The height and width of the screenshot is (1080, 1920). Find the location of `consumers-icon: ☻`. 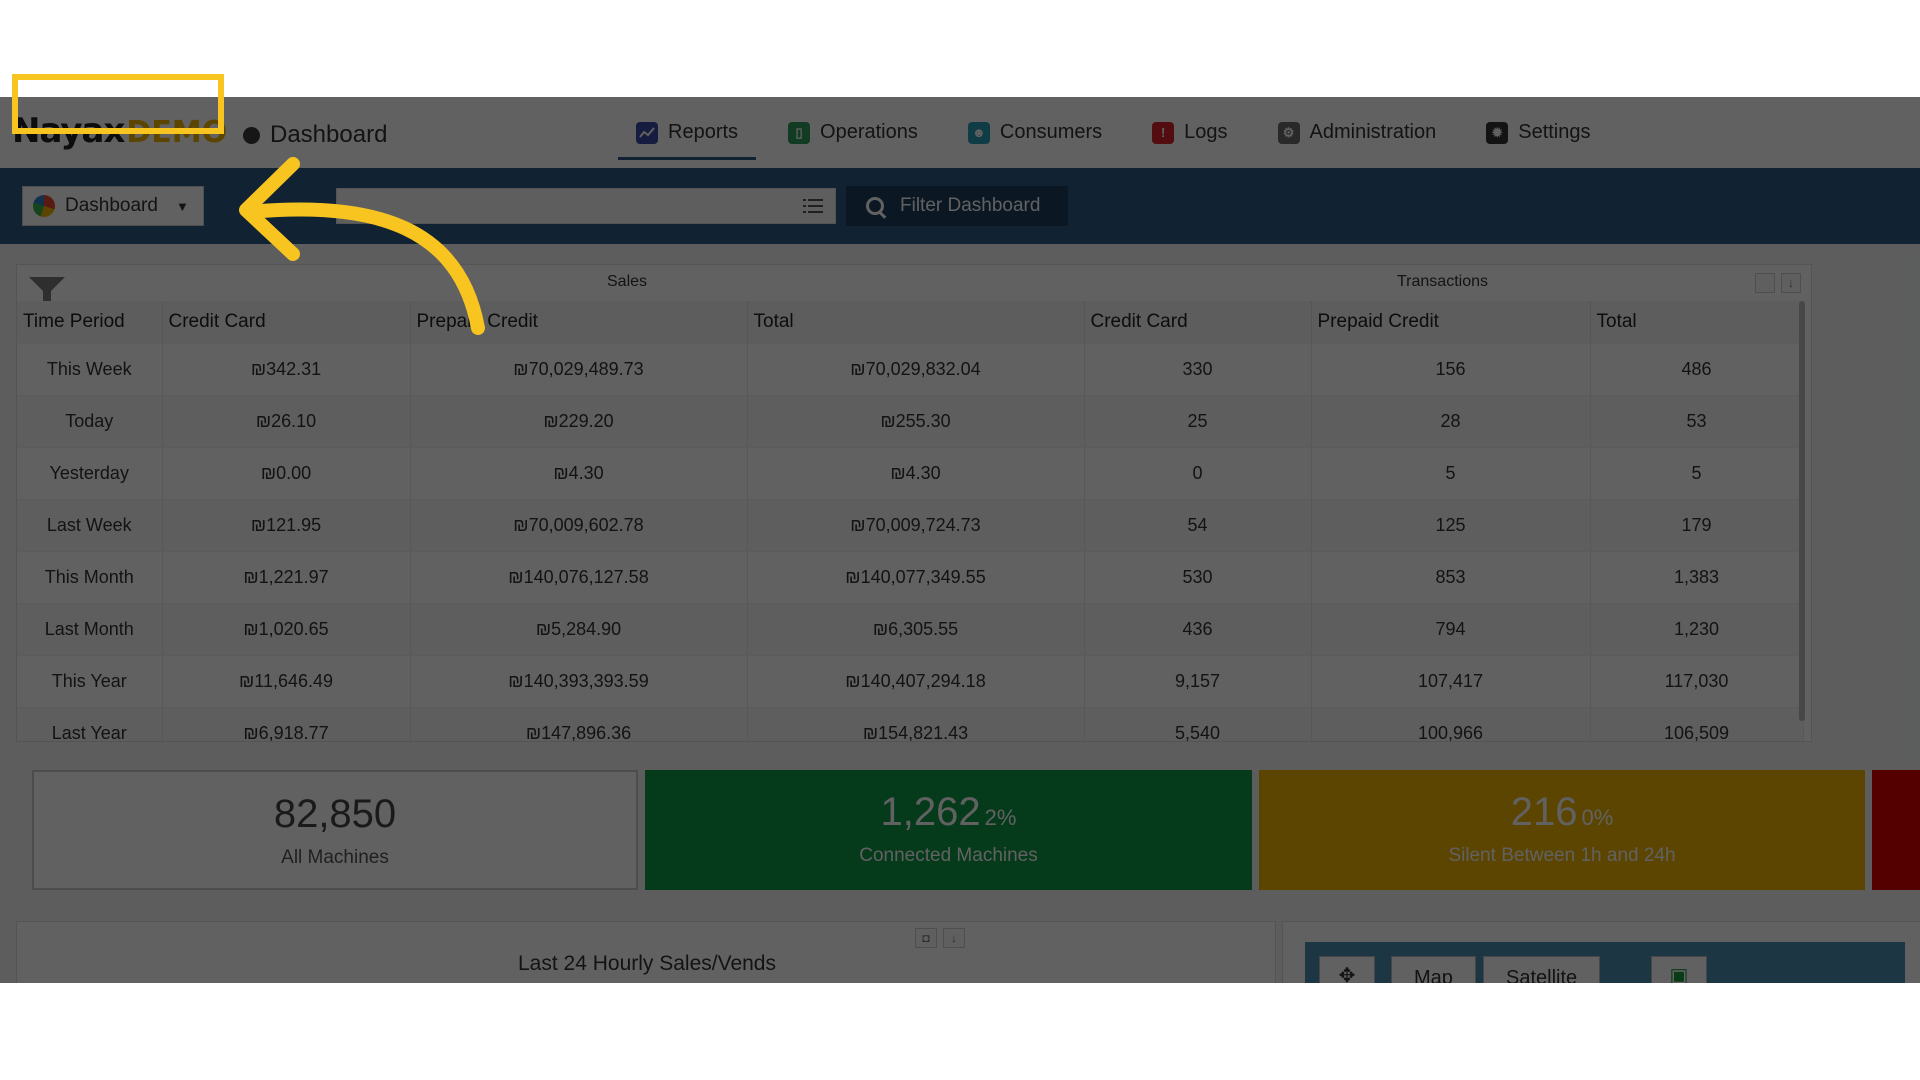

consumers-icon: ☻ is located at coordinates (978, 132).